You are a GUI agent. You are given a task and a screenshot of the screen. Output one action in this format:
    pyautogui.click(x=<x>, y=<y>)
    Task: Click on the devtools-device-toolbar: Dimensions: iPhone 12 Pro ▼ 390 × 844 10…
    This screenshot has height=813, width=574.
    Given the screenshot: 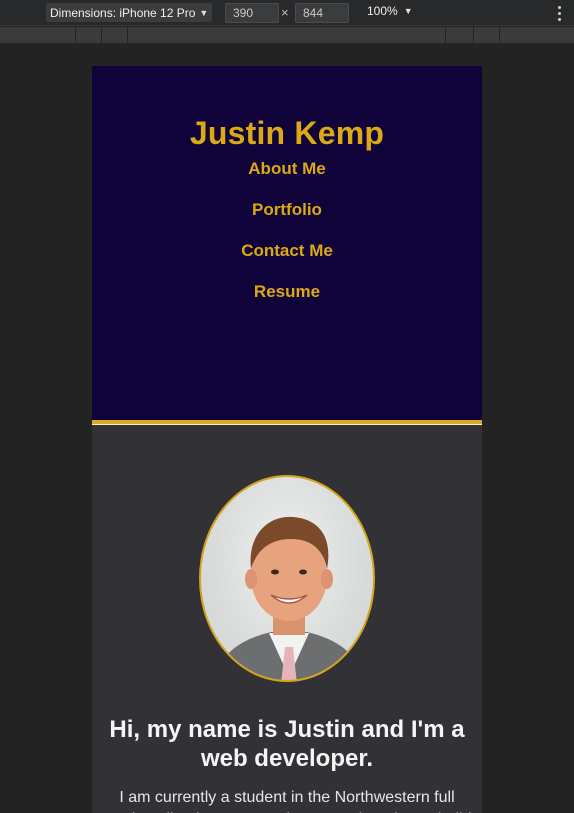 What is the action you would take?
    pyautogui.click(x=287, y=13)
    